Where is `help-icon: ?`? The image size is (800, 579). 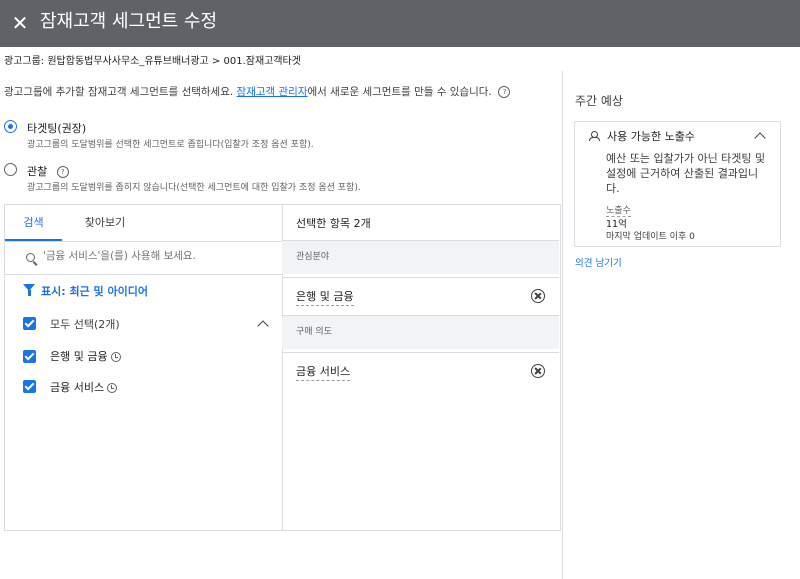
help-icon: ? is located at coordinates (504, 92).